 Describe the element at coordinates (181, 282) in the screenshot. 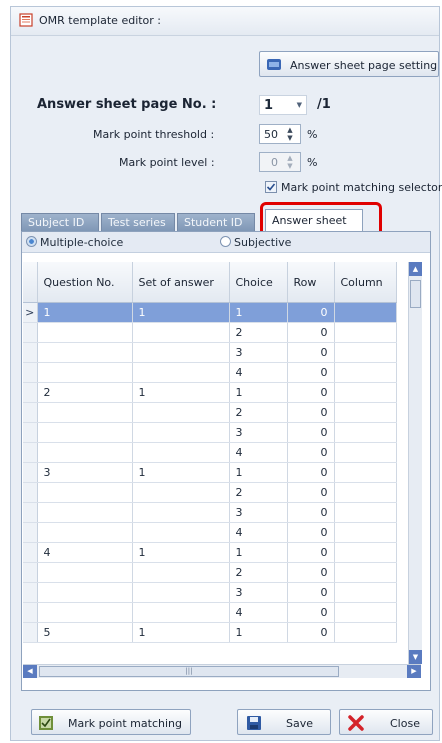

I see `column-header: Set of answer` at that location.